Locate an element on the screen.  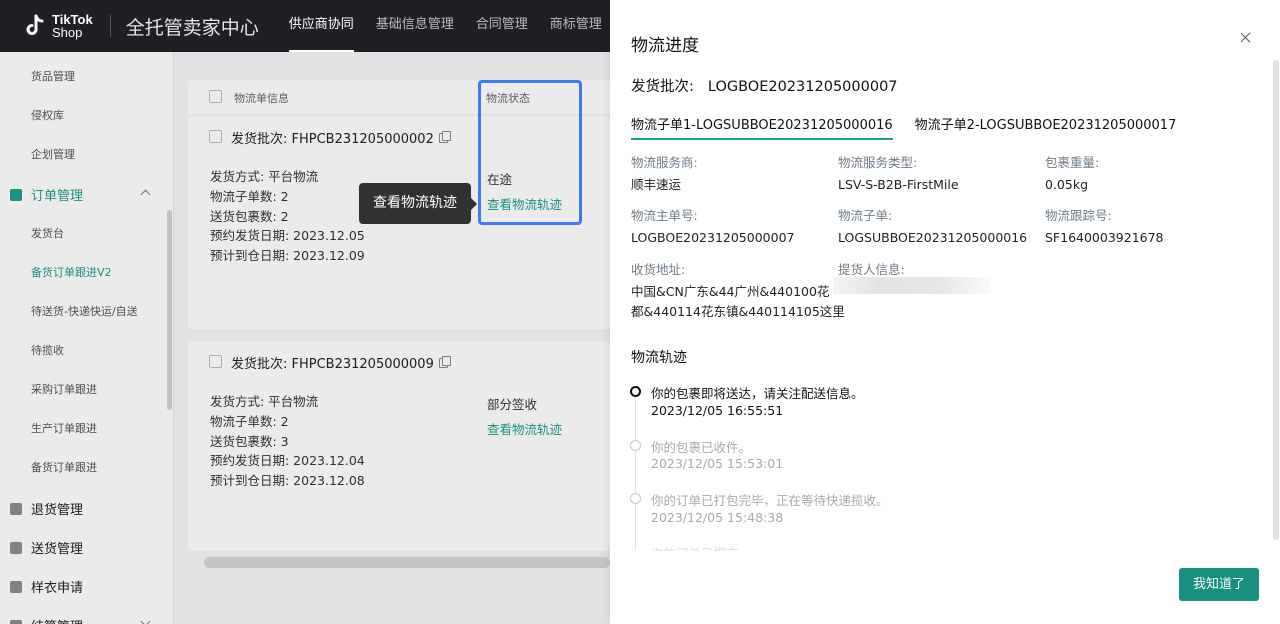
field-weight-label: 包裹重量: is located at coordinates (1072, 162).